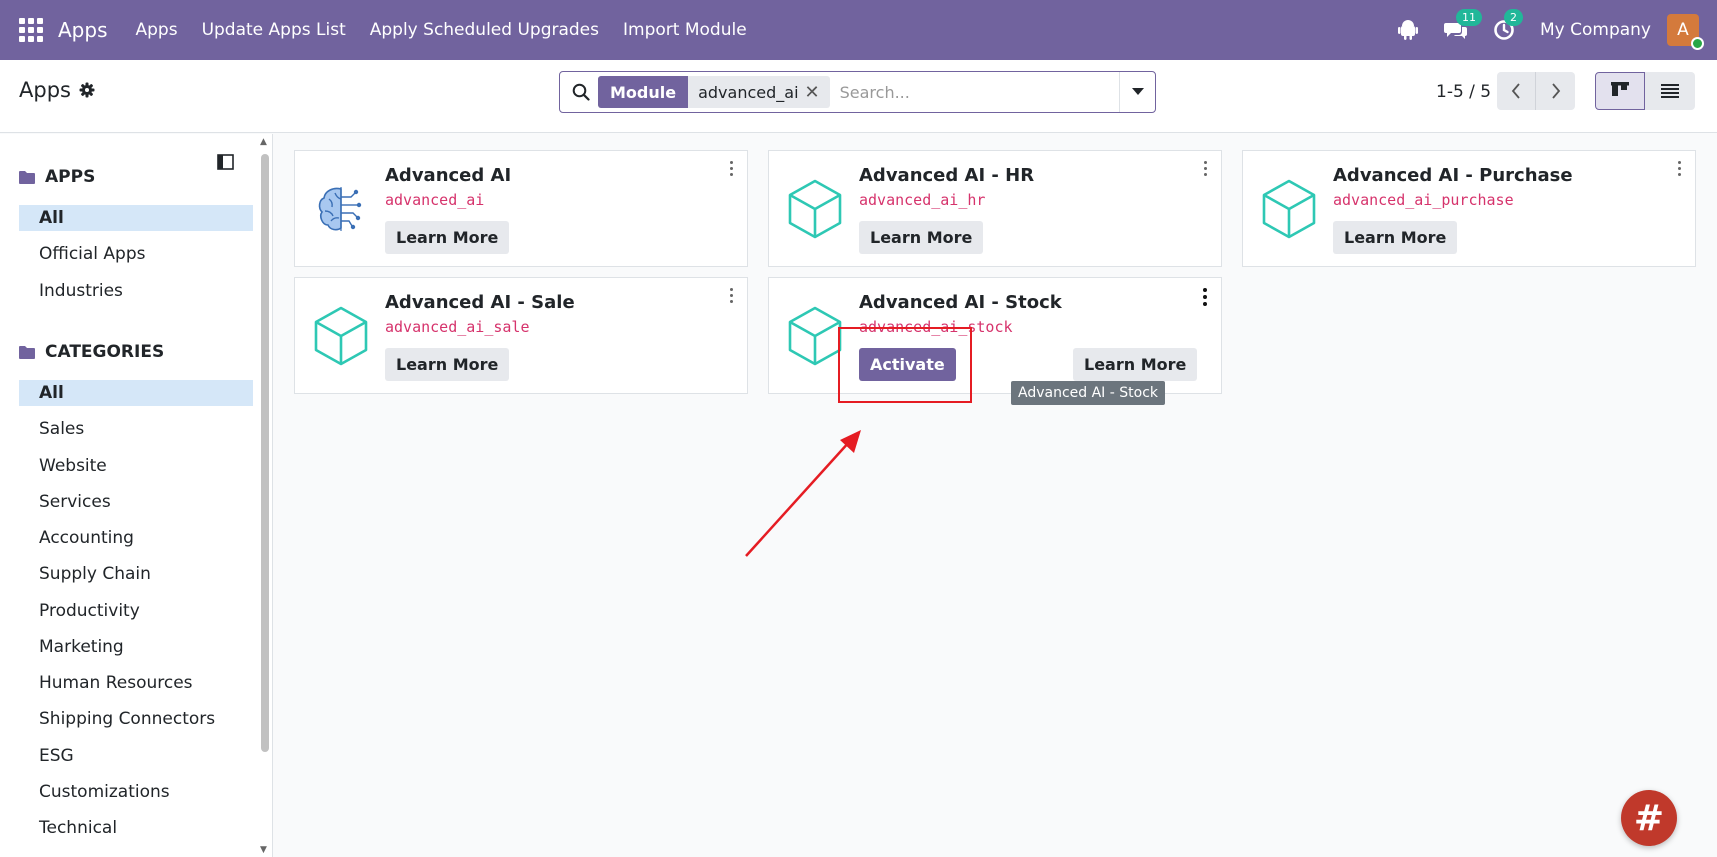 This screenshot has width=1717, height=857. I want to click on activities-badge: 2, so click(1513, 17).